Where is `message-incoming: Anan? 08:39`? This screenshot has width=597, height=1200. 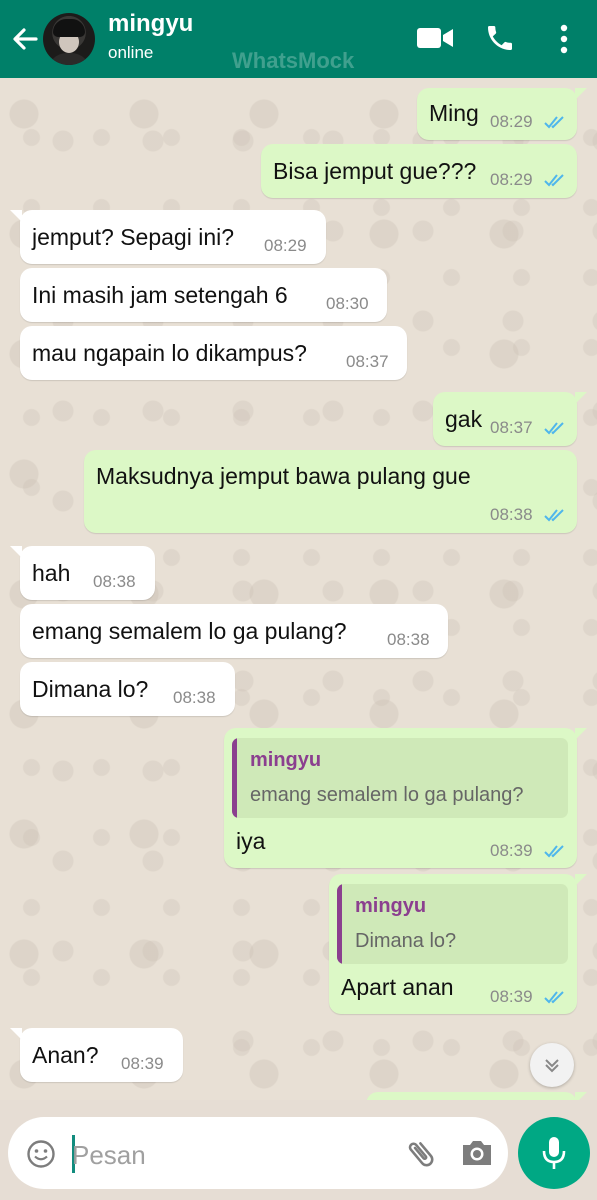
message-incoming: Anan? 08:39 is located at coordinates (96, 1055).